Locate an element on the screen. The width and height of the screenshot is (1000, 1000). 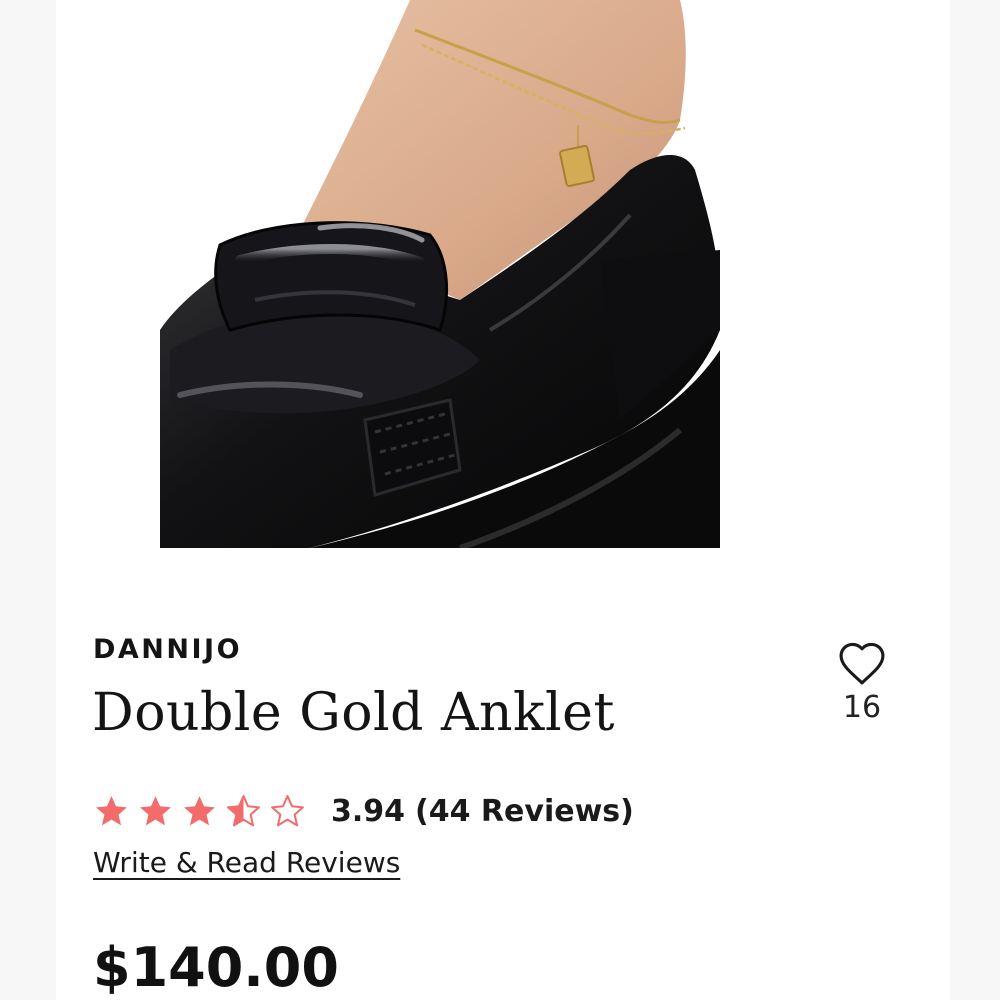
review-count: (44 Reviews) is located at coordinates (524, 811).